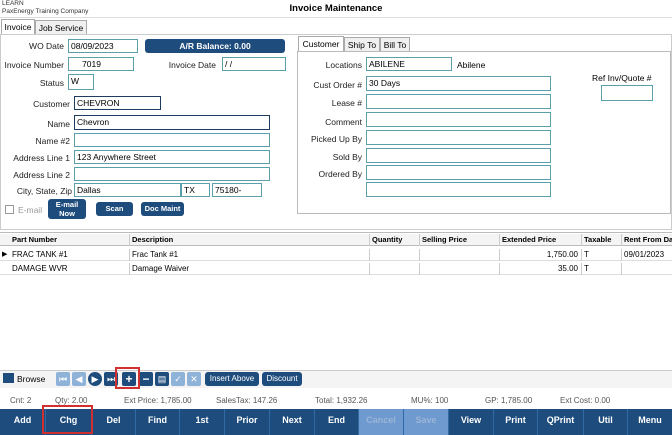  What do you see at coordinates (70, 240) in the screenshot?
I see `col-part-number: Part Number` at bounding box center [70, 240].